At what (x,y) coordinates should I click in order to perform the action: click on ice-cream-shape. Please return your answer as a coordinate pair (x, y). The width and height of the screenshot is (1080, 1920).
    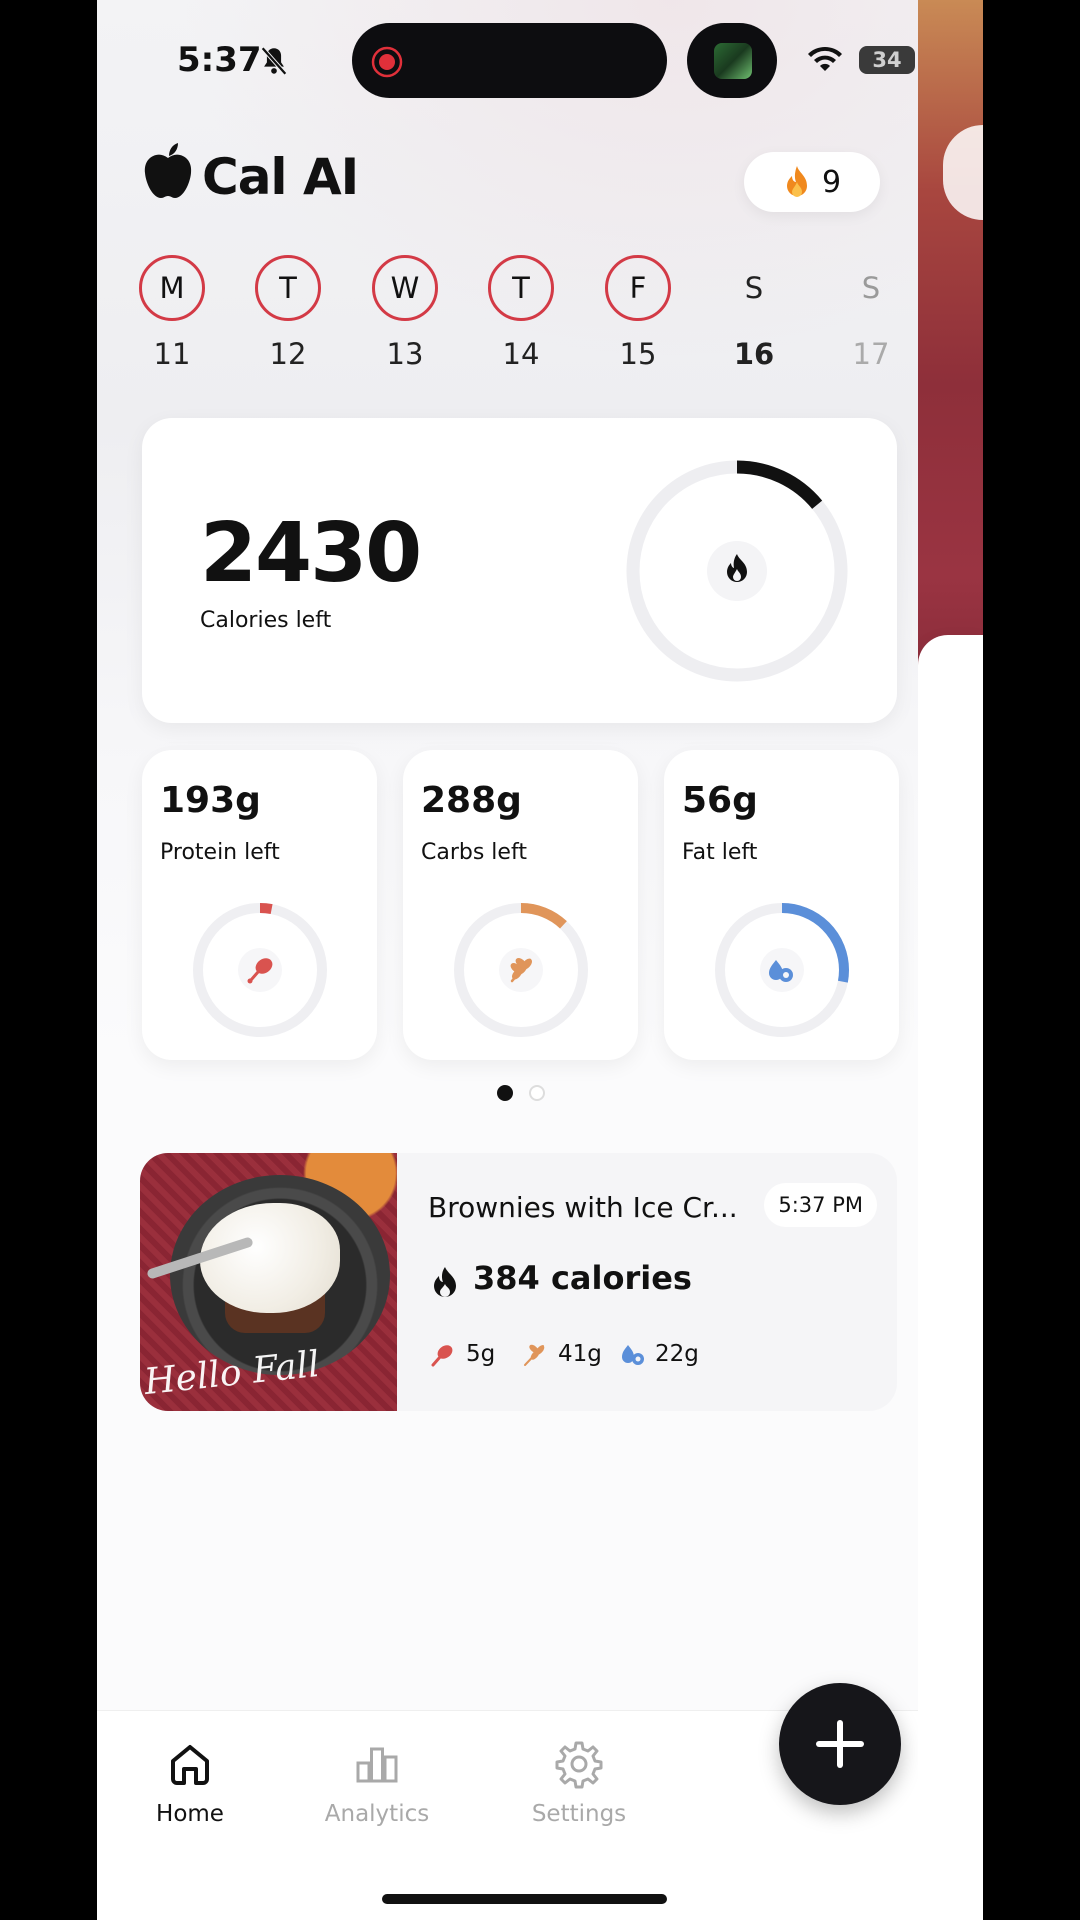
    Looking at the image, I should click on (270, 1258).